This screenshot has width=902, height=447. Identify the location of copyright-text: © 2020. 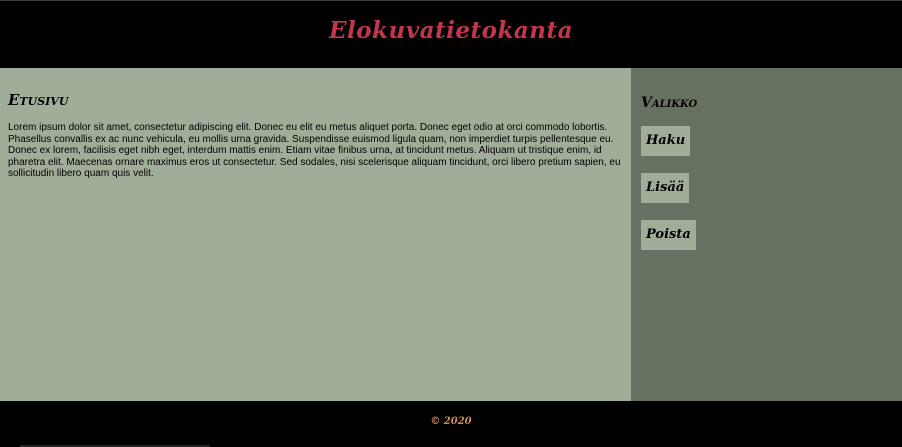
(451, 421).